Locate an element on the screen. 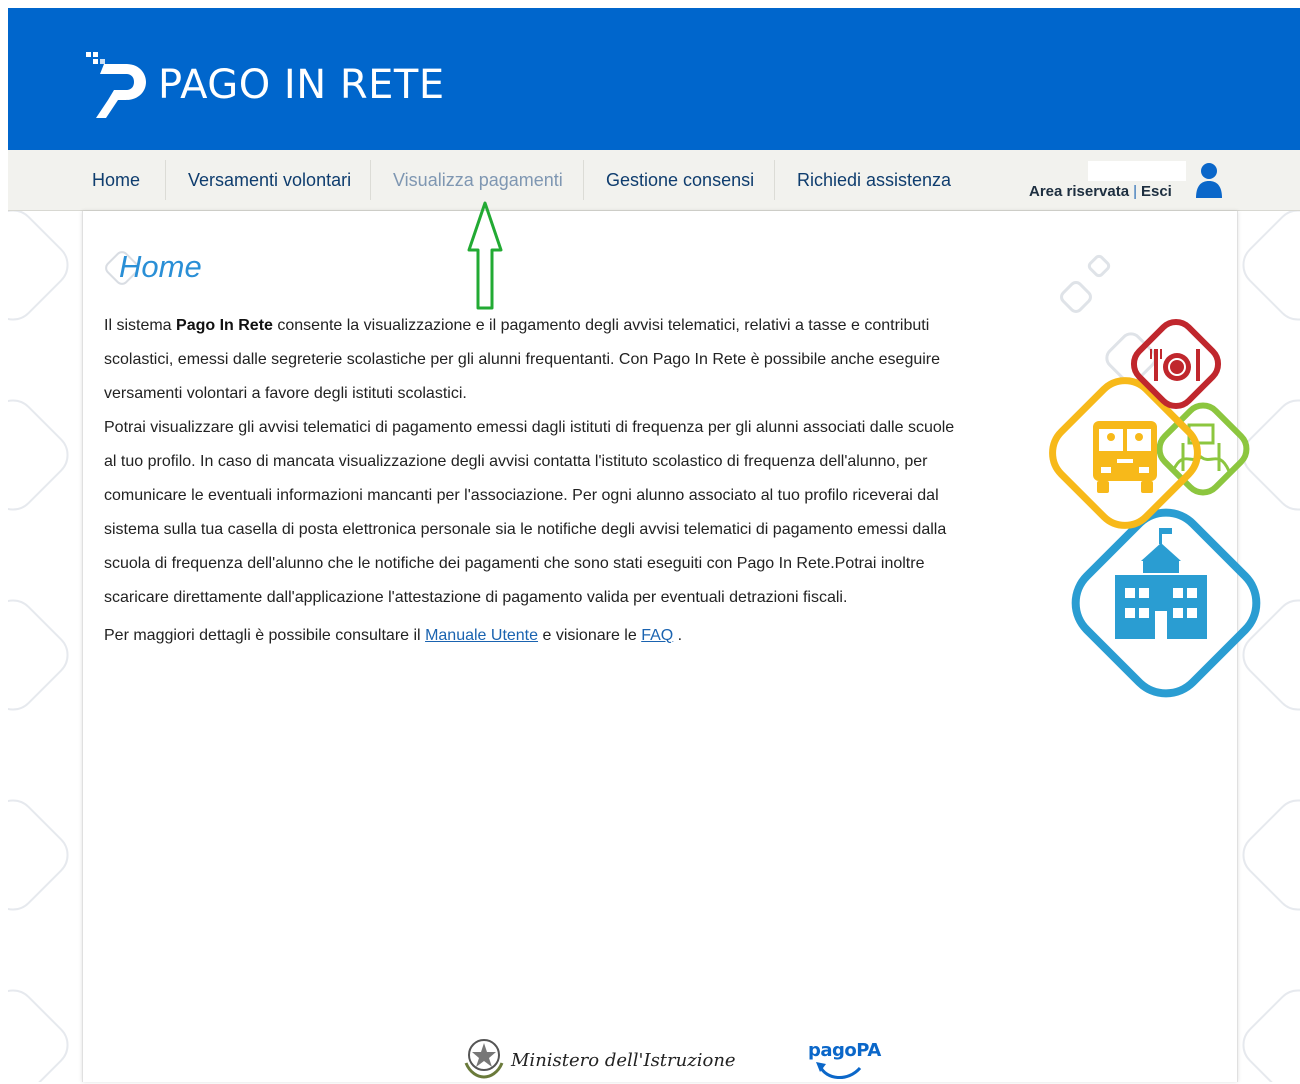  up-arrow-icon is located at coordinates (485, 255).